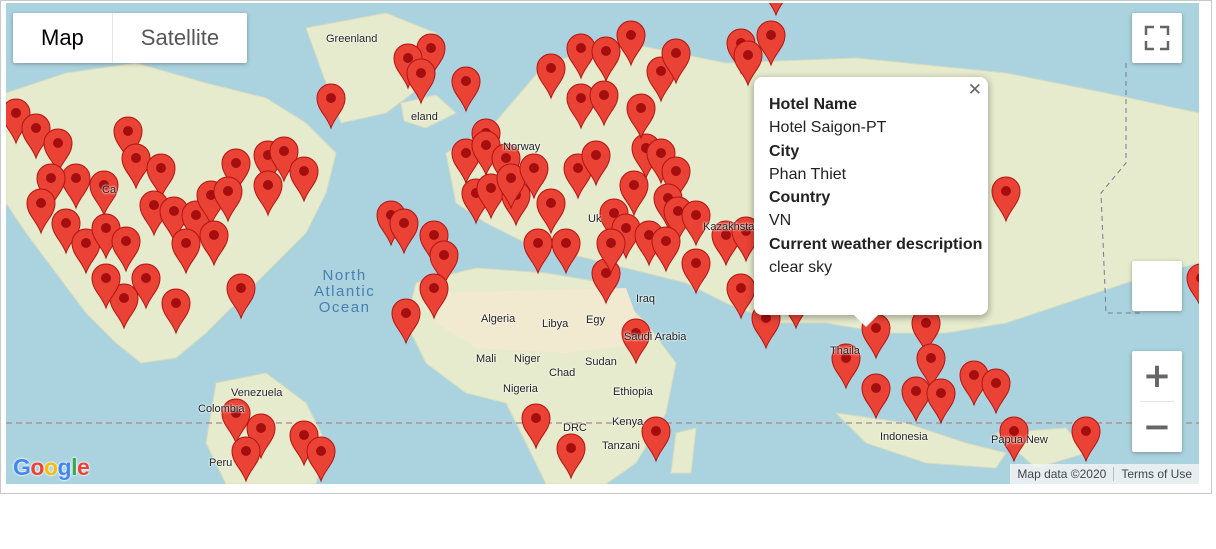  What do you see at coordinates (621, 446) in the screenshot?
I see `label-tanzania: Tanzani` at bounding box center [621, 446].